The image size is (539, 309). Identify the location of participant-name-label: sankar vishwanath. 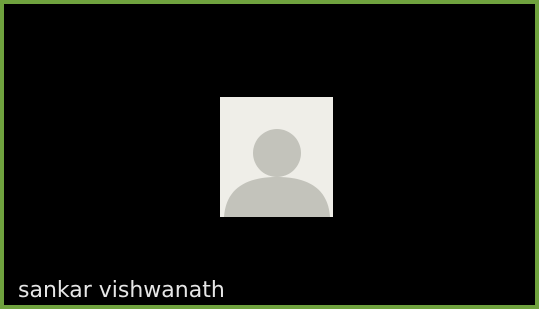
(121, 290).